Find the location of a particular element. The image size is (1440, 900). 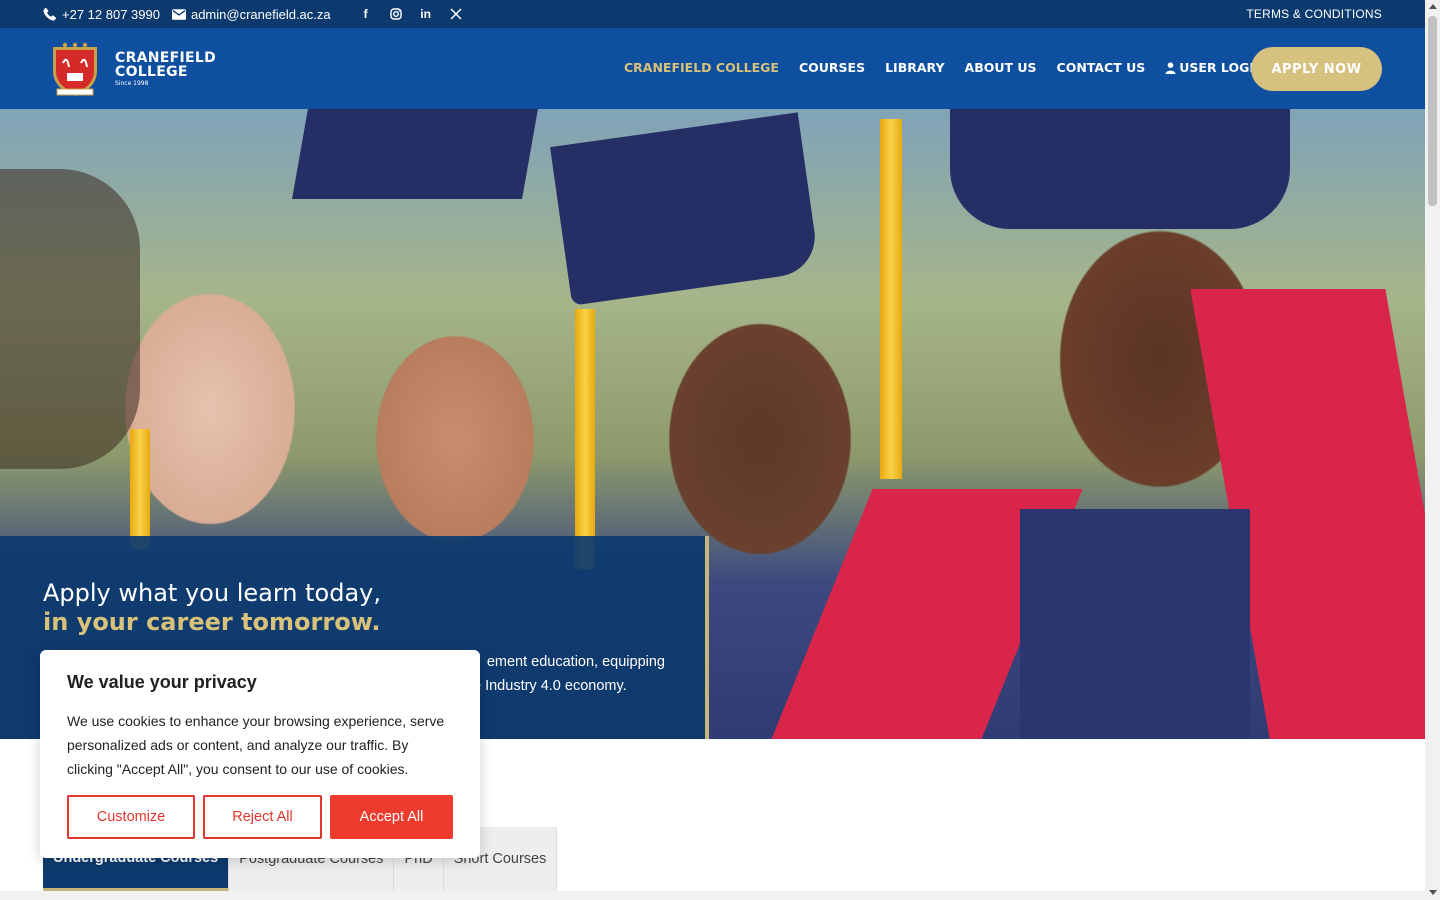

scroll-up-arrow-icon is located at coordinates (1433, 6).